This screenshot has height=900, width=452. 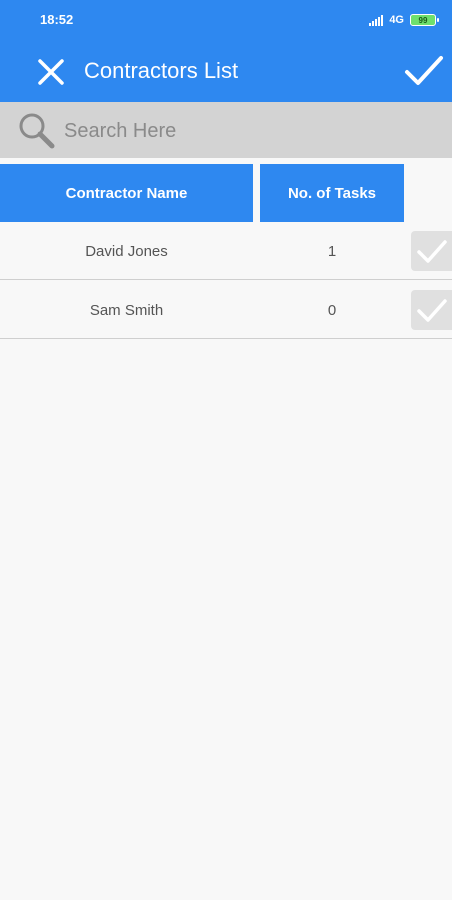 I want to click on search-bar, so click(x=226, y=130).